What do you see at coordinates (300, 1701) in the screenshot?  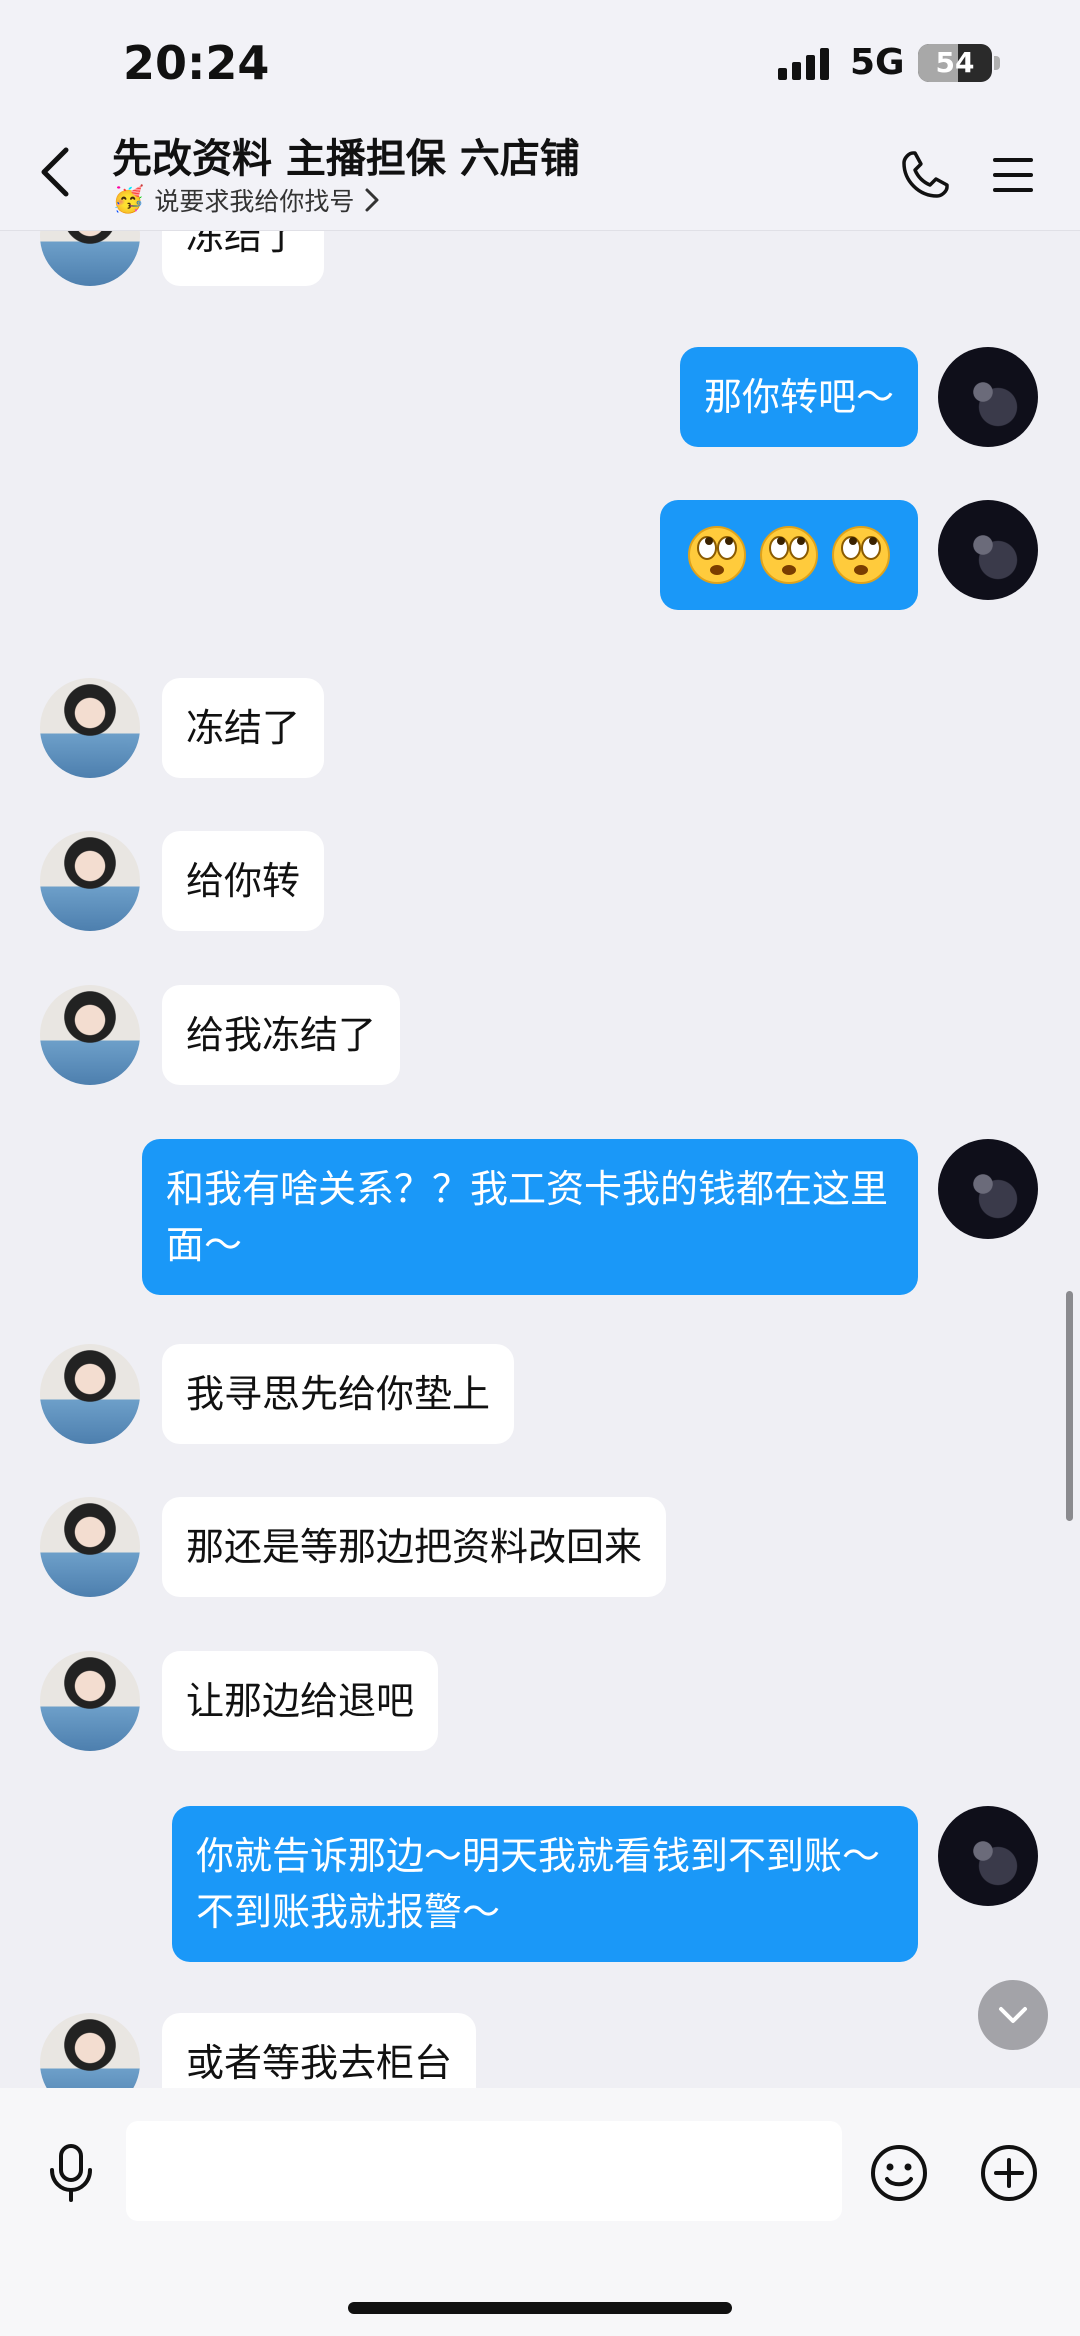 I see `message-bubble: 让那边给退吧` at bounding box center [300, 1701].